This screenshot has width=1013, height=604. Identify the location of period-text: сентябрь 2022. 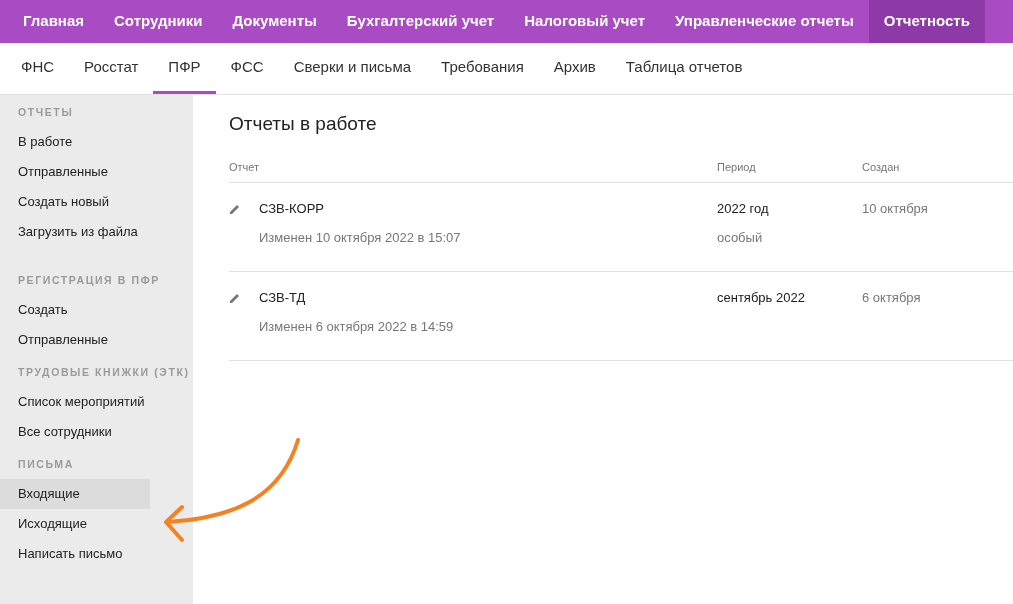
(761, 298).